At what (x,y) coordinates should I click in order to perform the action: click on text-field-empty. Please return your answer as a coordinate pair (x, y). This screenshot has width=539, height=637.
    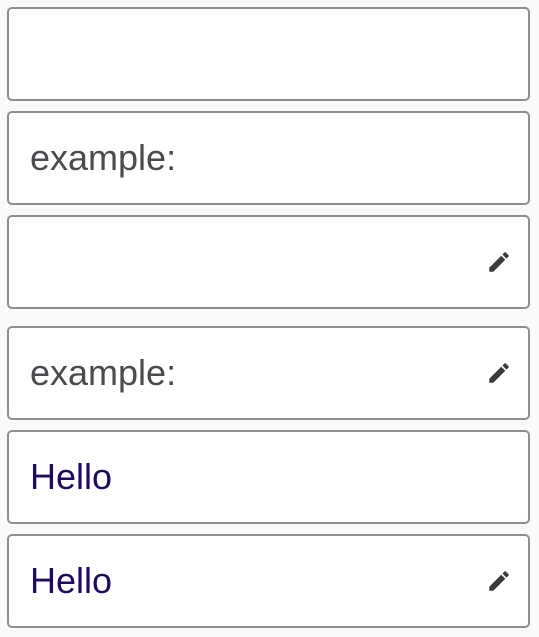
    Looking at the image, I should click on (268, 54).